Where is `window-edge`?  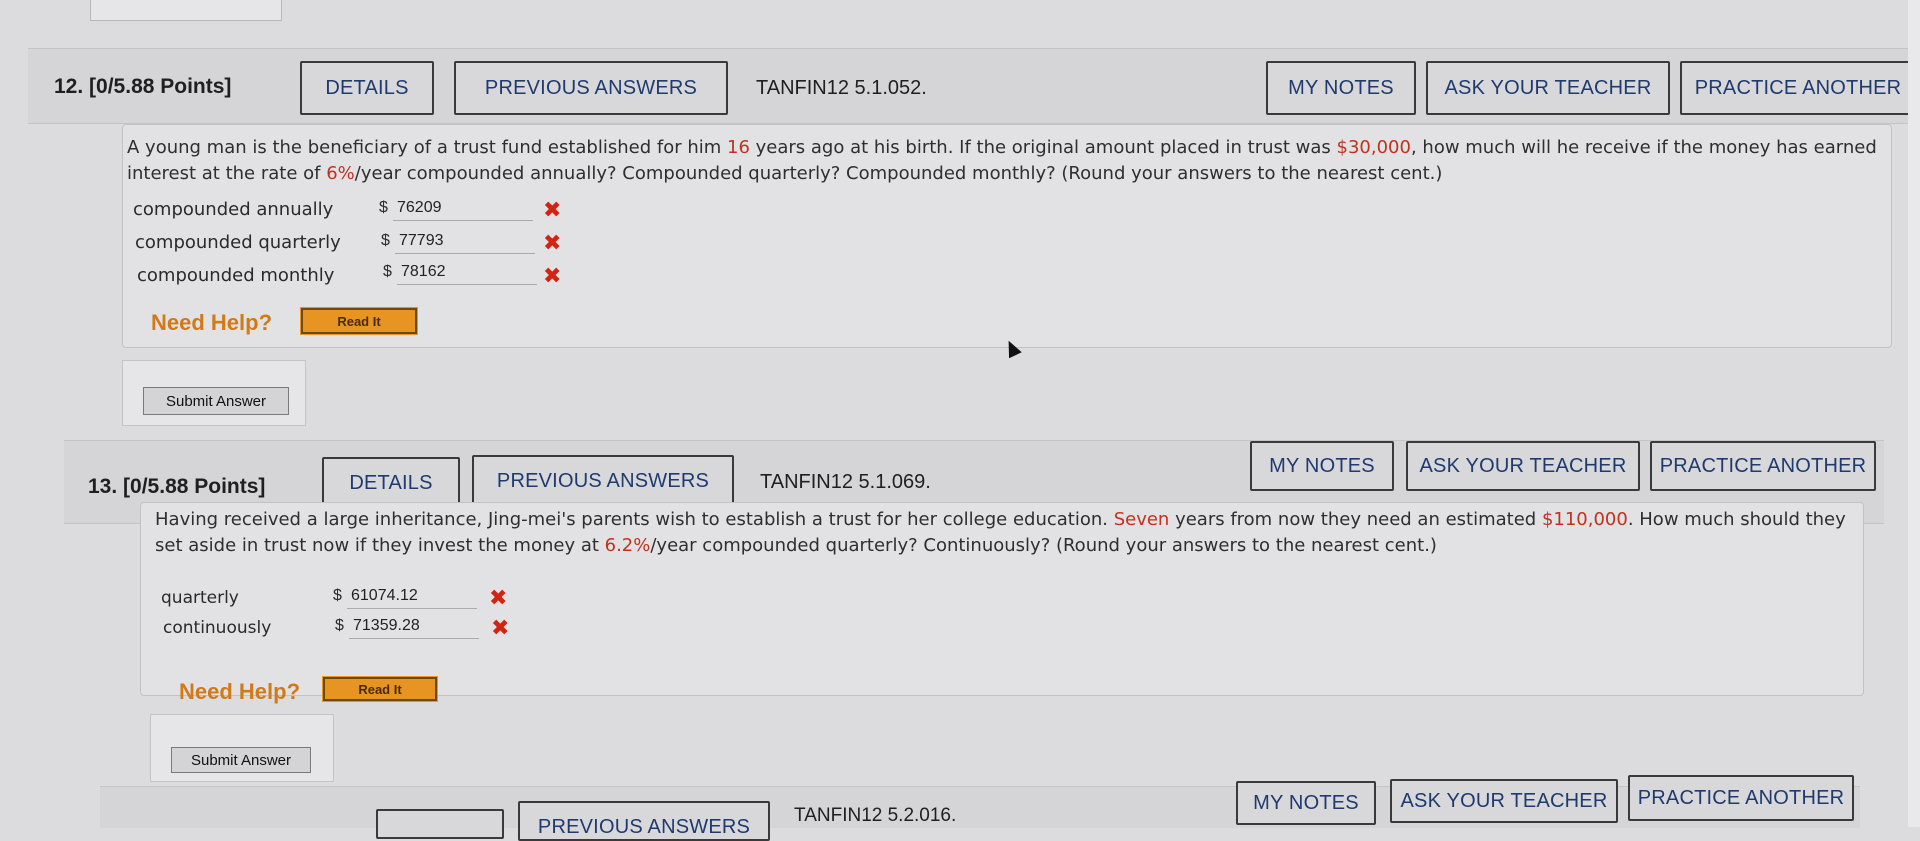 window-edge is located at coordinates (1914, 413).